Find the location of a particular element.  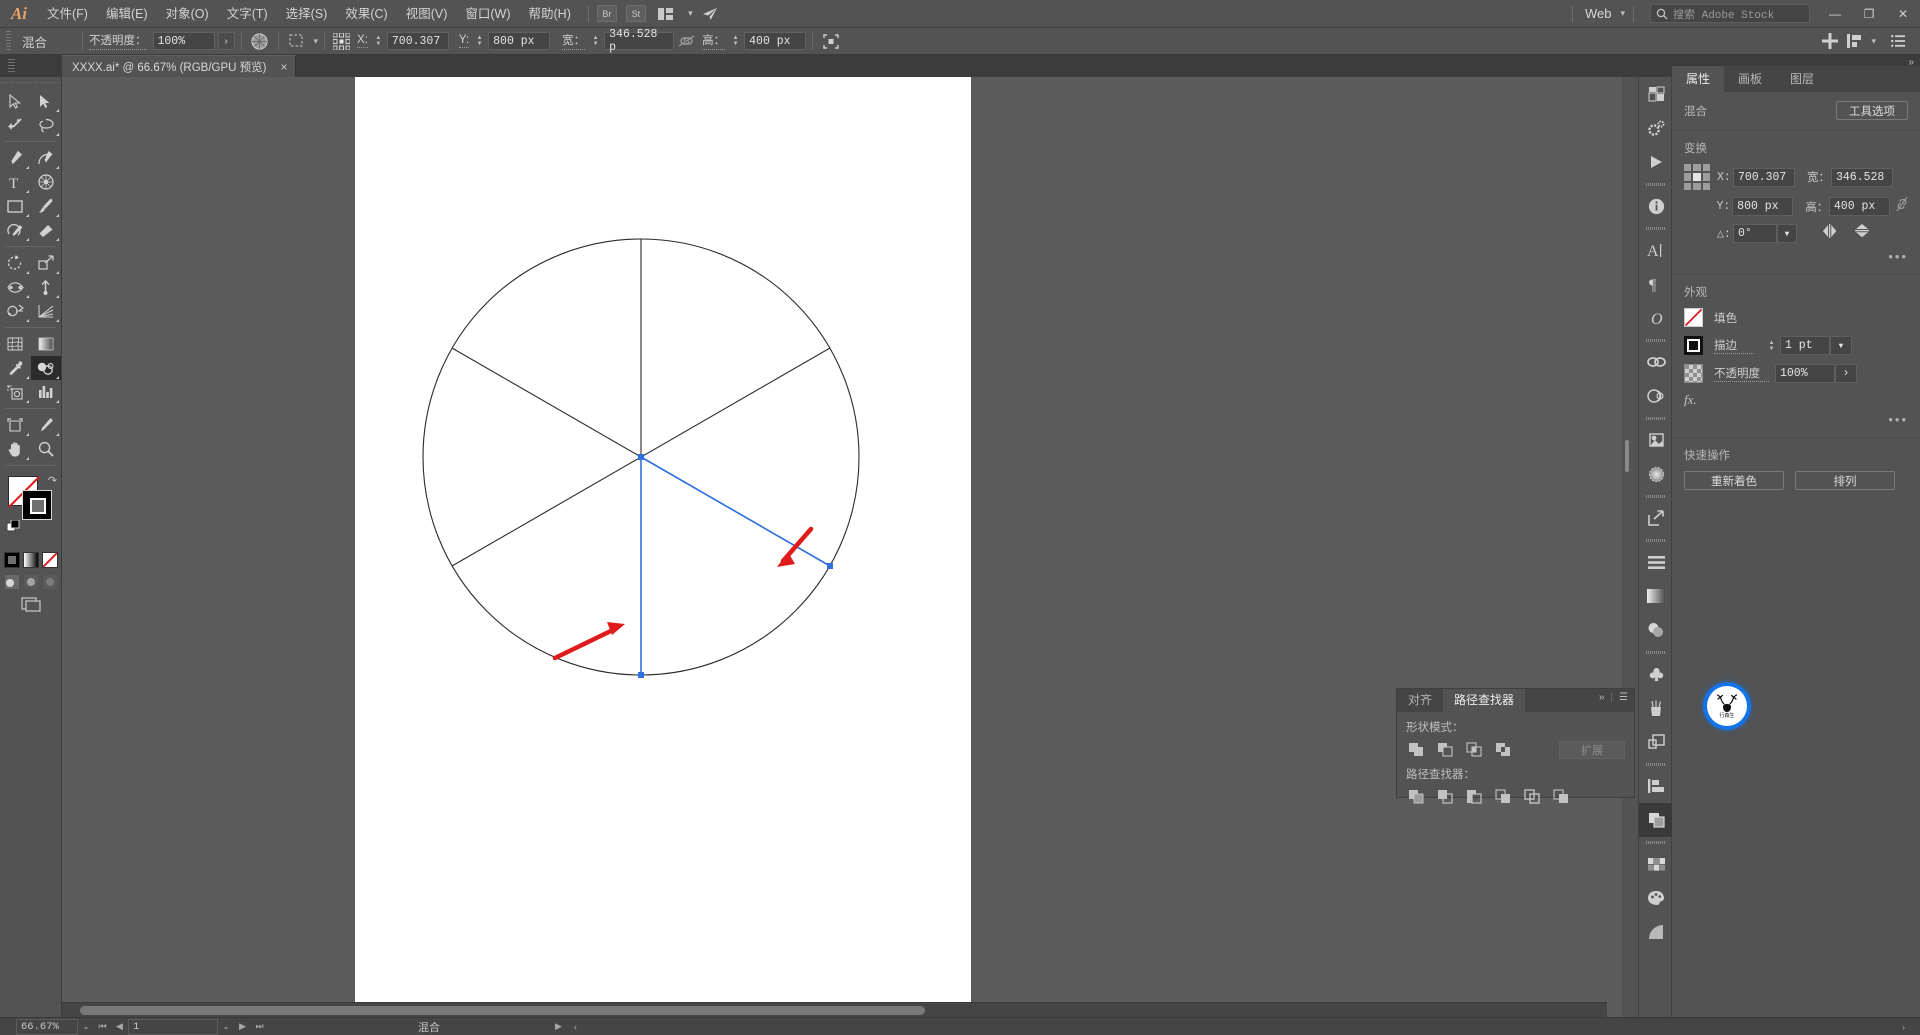

reference-point-selector is located at coordinates (1697, 177).